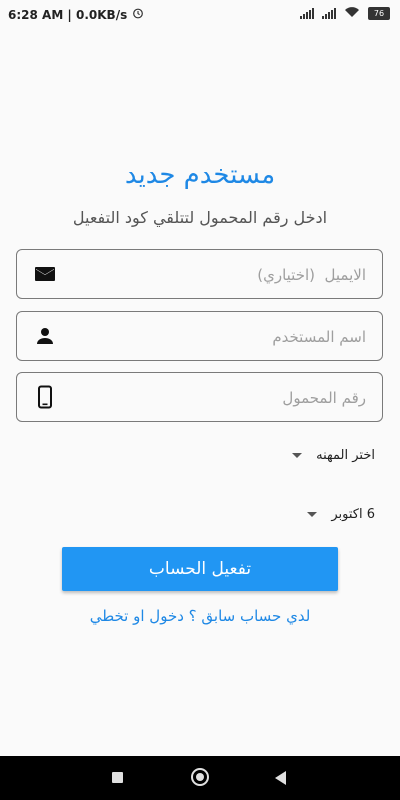 Image resolution: width=400 pixels, height=800 pixels. What do you see at coordinates (345, 455) in the screenshot?
I see `profession-dropdown-value: اختر المهنه` at bounding box center [345, 455].